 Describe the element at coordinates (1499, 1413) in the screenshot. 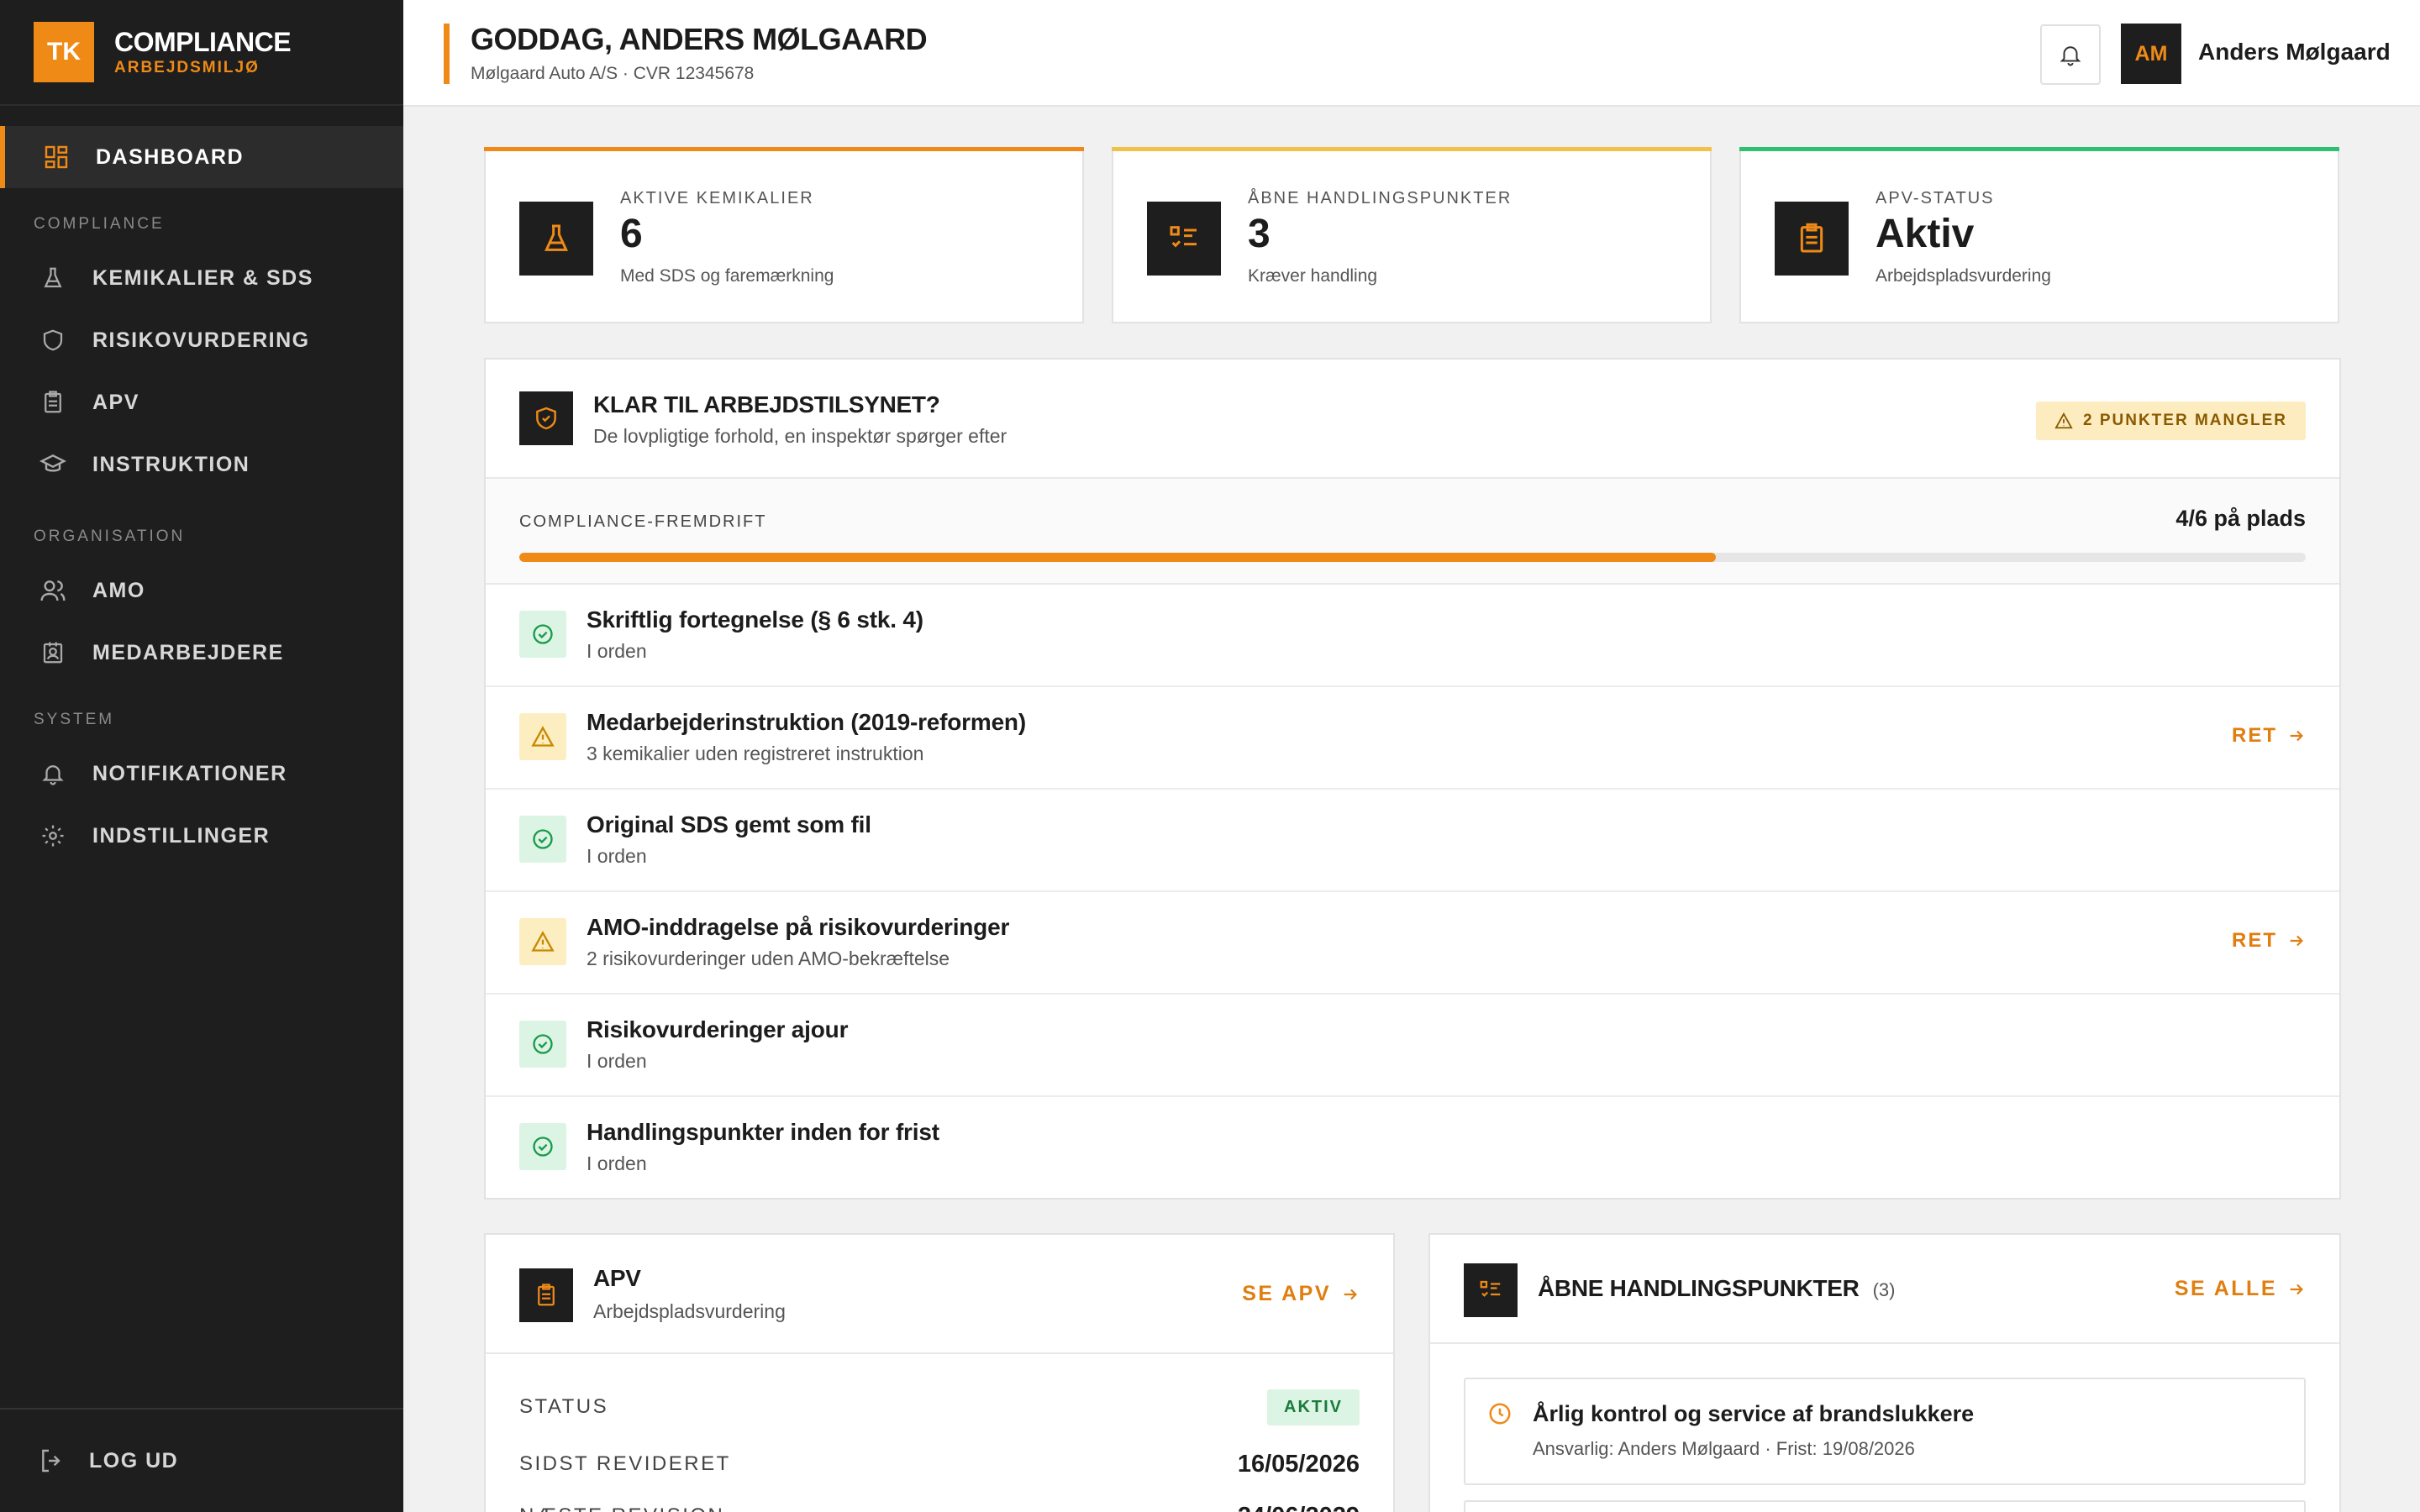

I see `clock-icon` at that location.